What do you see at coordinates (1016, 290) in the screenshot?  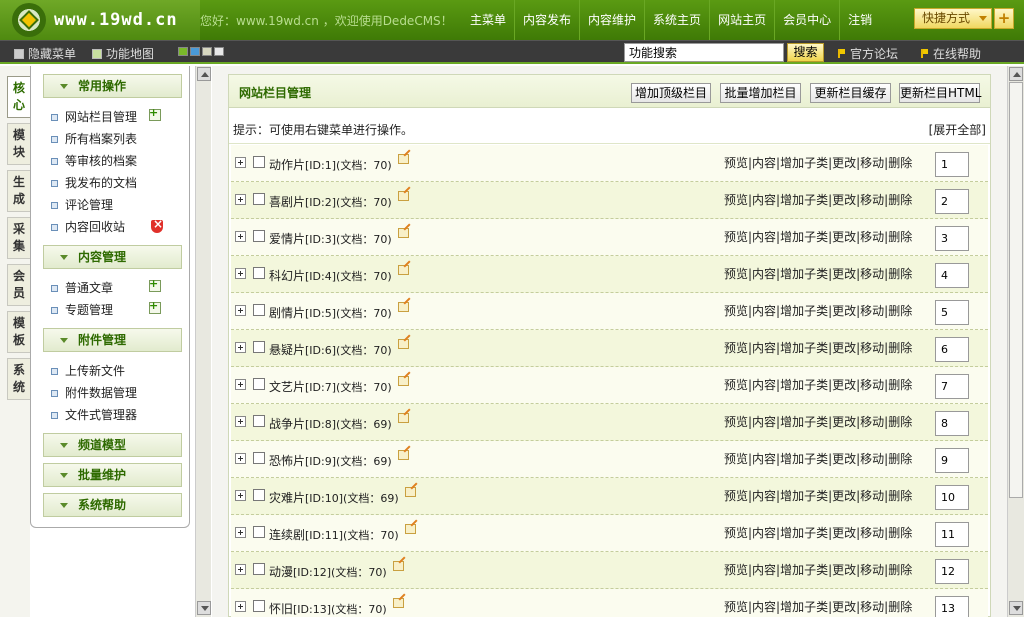 I see `scroll-thumb` at bounding box center [1016, 290].